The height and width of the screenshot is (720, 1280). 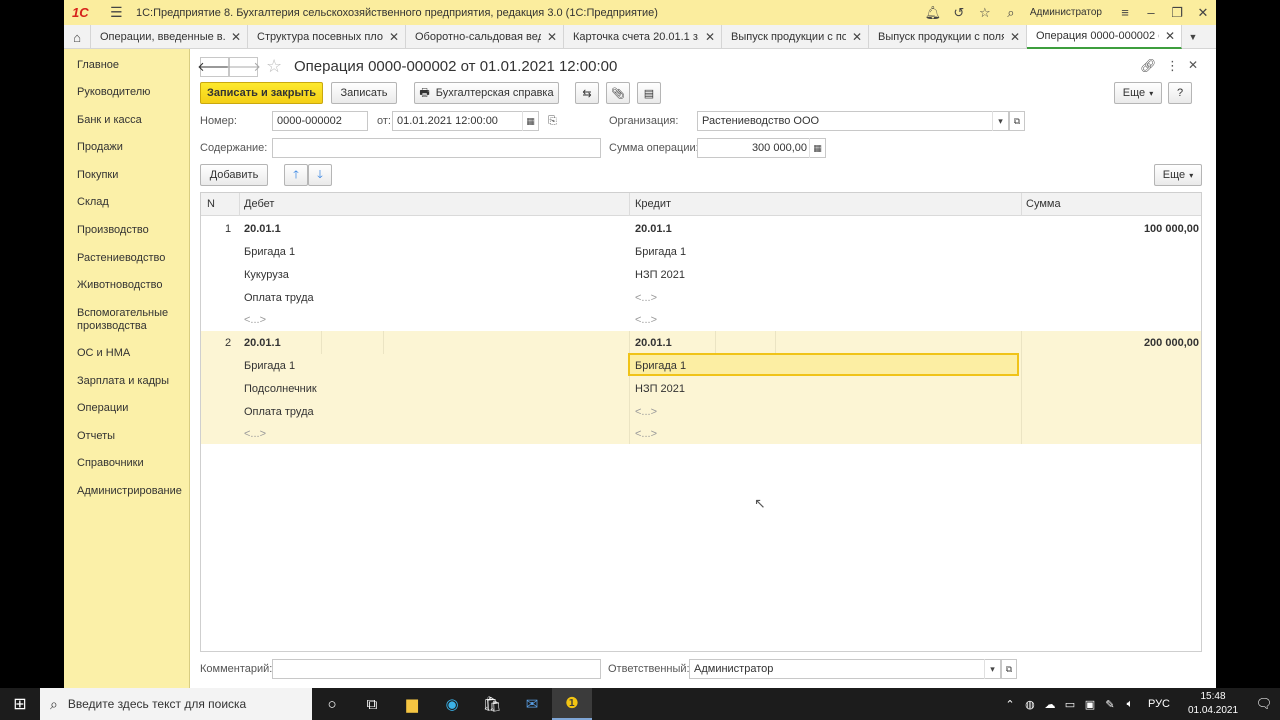 What do you see at coordinates (853, 121) in the screenshot?
I see `organization-input: Растениеводство ООО ▾` at bounding box center [853, 121].